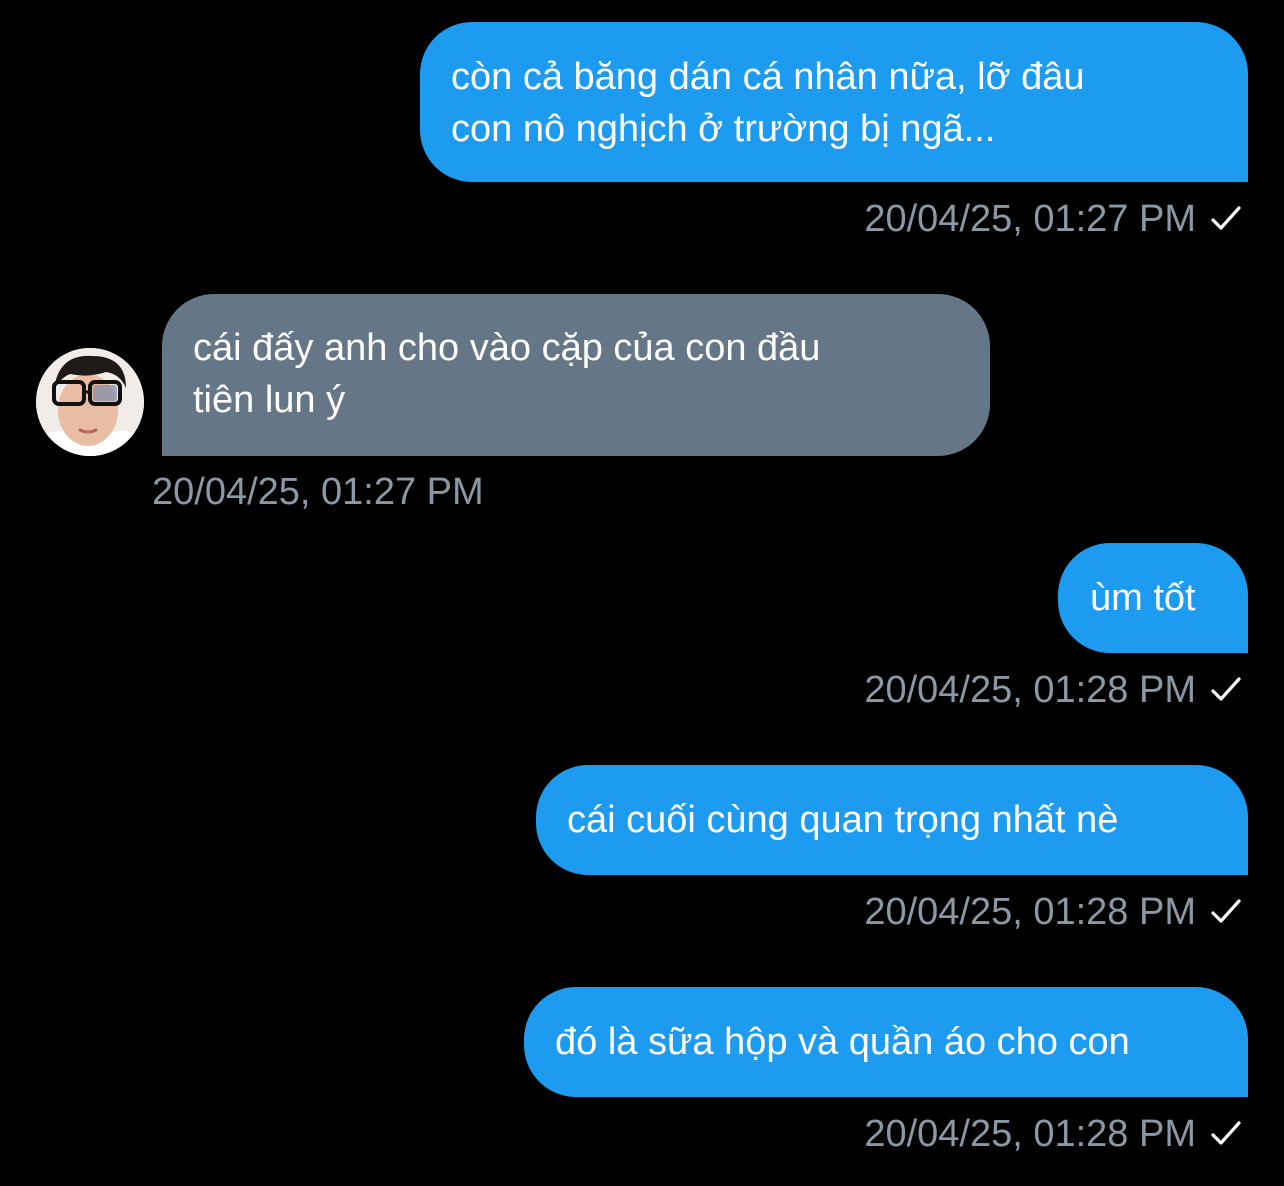  I want to click on message-bubble-sent: cái cuối cùng quan trọng nhất nè, so click(892, 820).